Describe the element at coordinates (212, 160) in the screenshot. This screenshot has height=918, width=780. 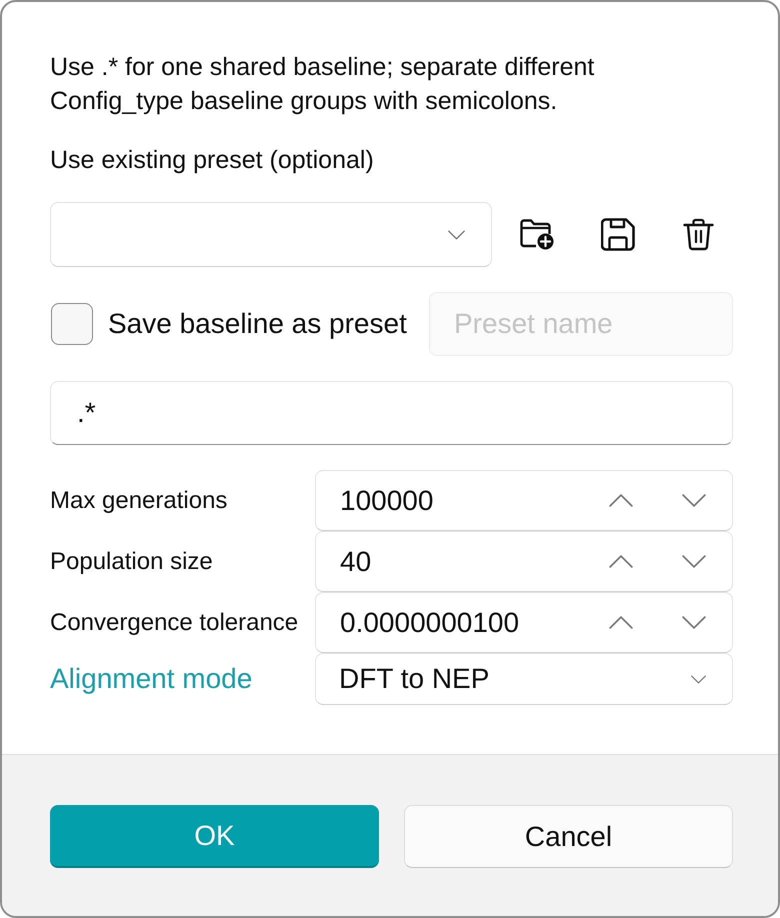
I see `field-label: Use existing preset (optional)` at that location.